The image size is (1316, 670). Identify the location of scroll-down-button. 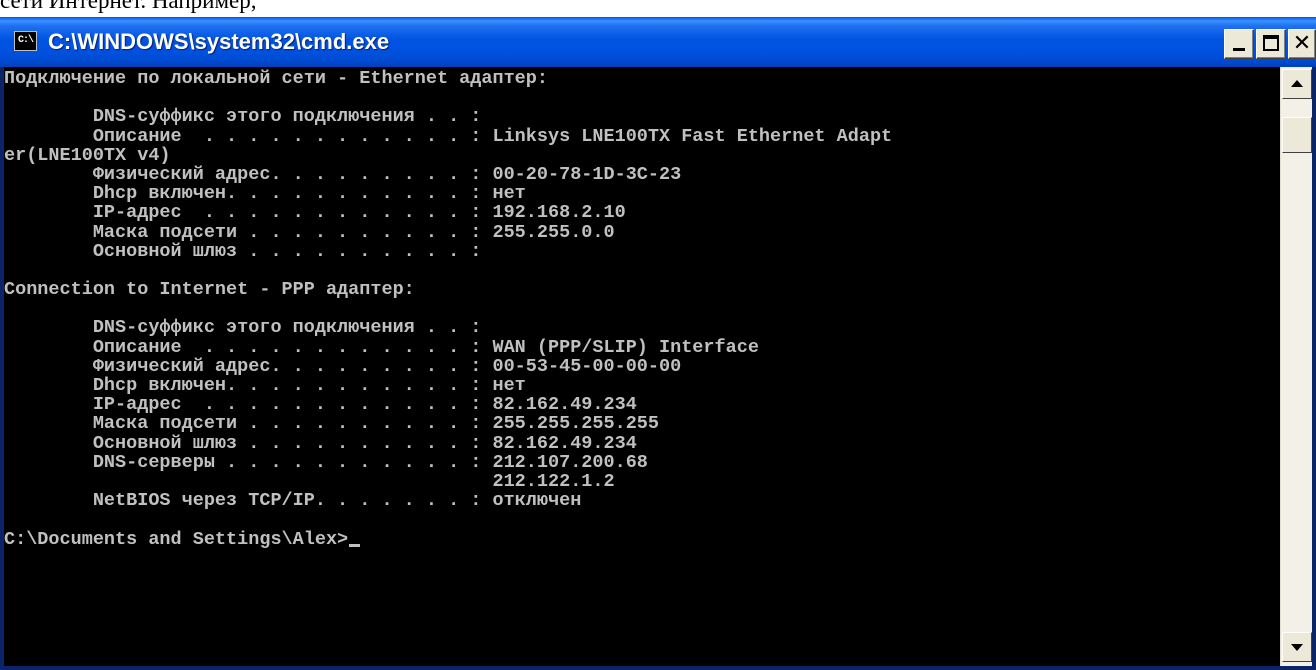
(1297, 647).